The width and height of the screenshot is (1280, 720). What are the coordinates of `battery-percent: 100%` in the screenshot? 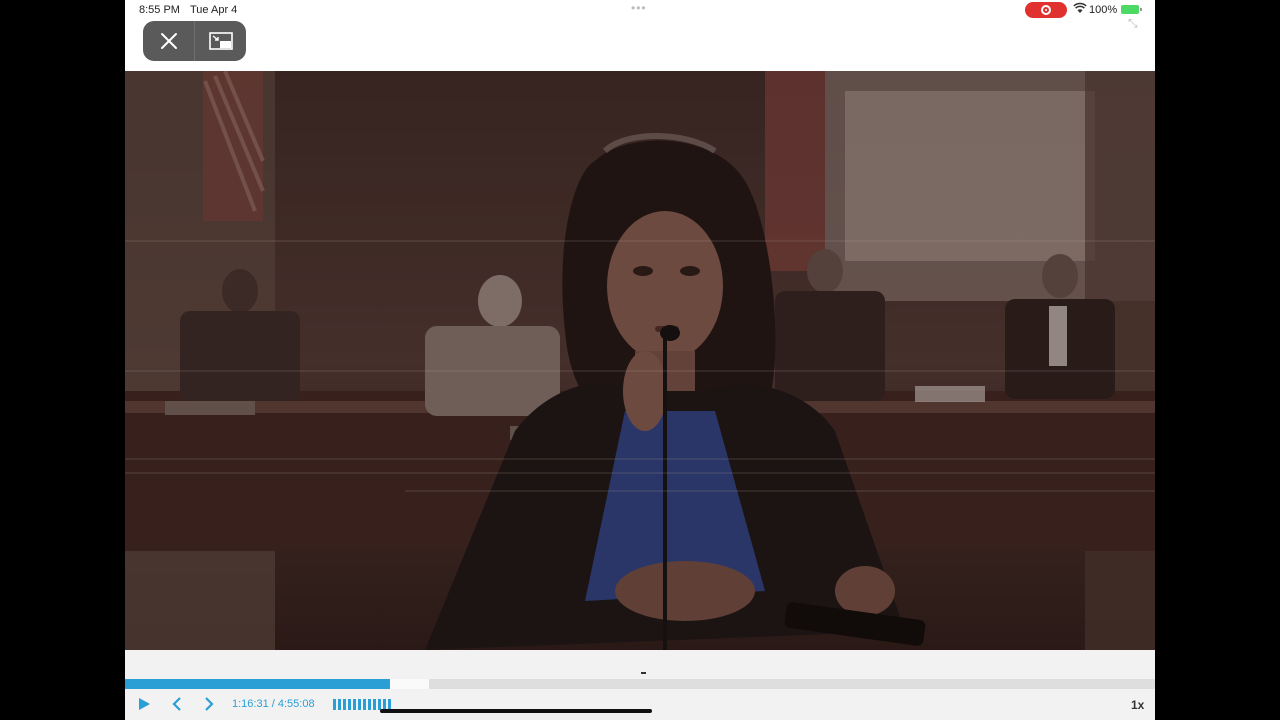 It's located at (1103, 10).